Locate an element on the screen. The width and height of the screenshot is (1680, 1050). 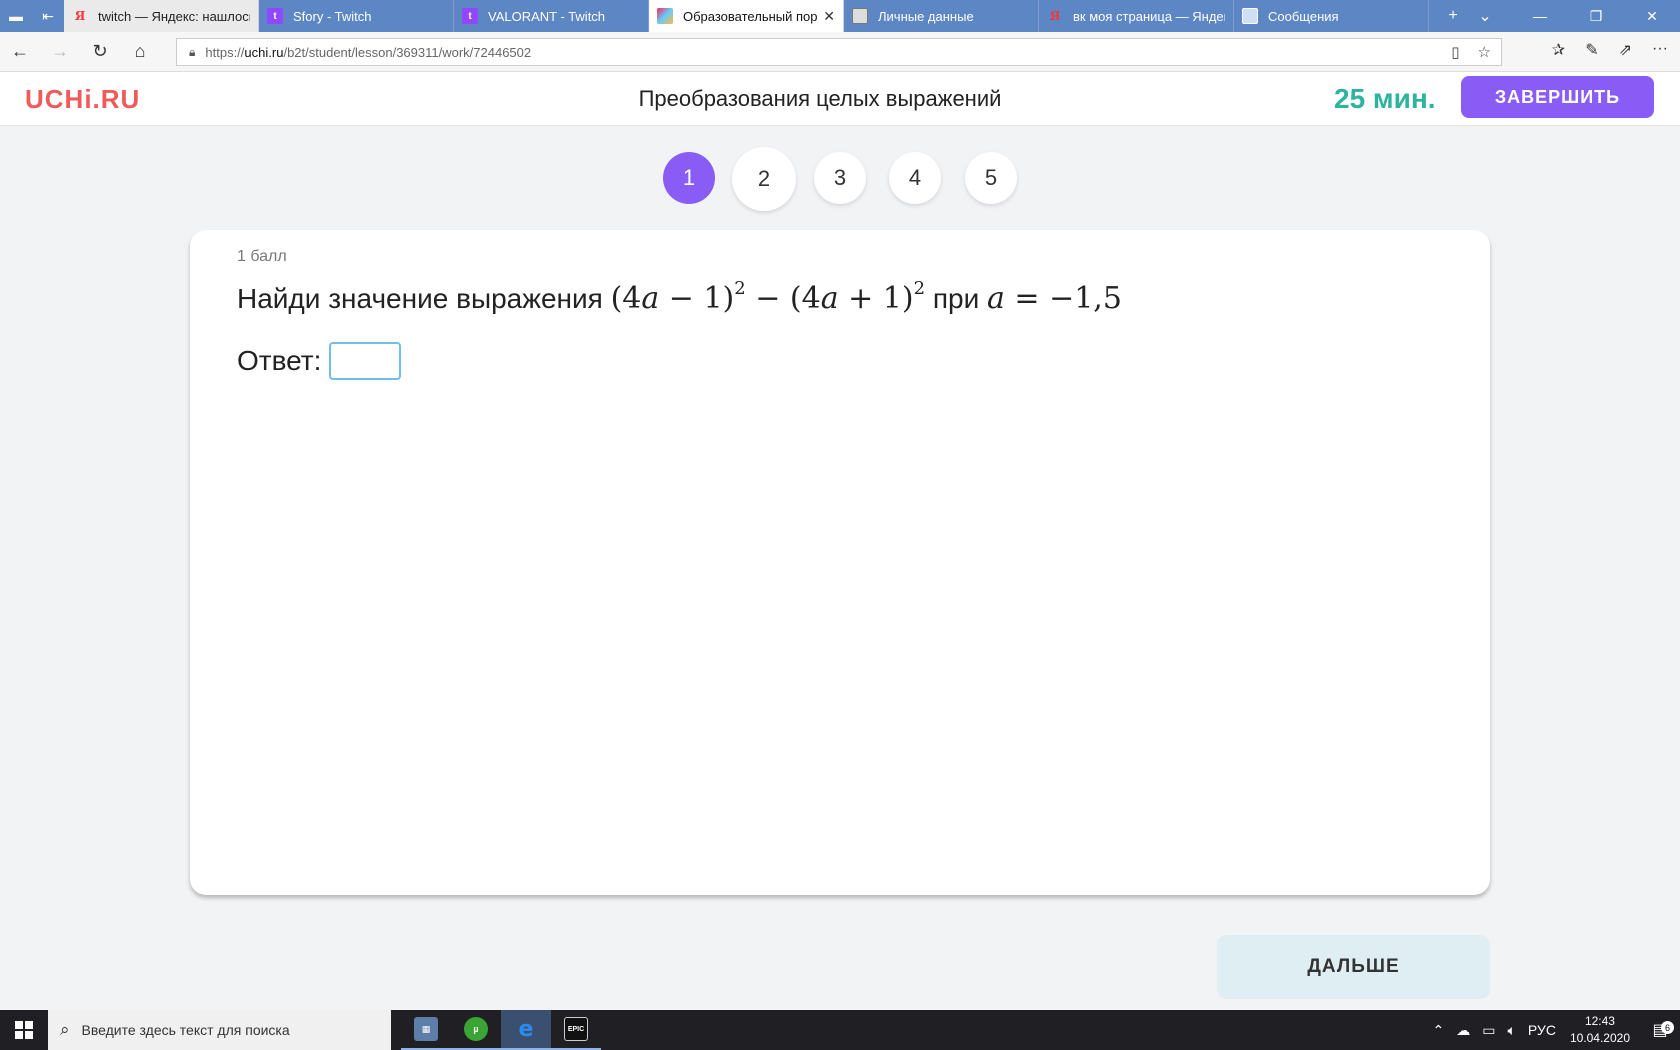
more-icon: ··· is located at coordinates (1660, 50).